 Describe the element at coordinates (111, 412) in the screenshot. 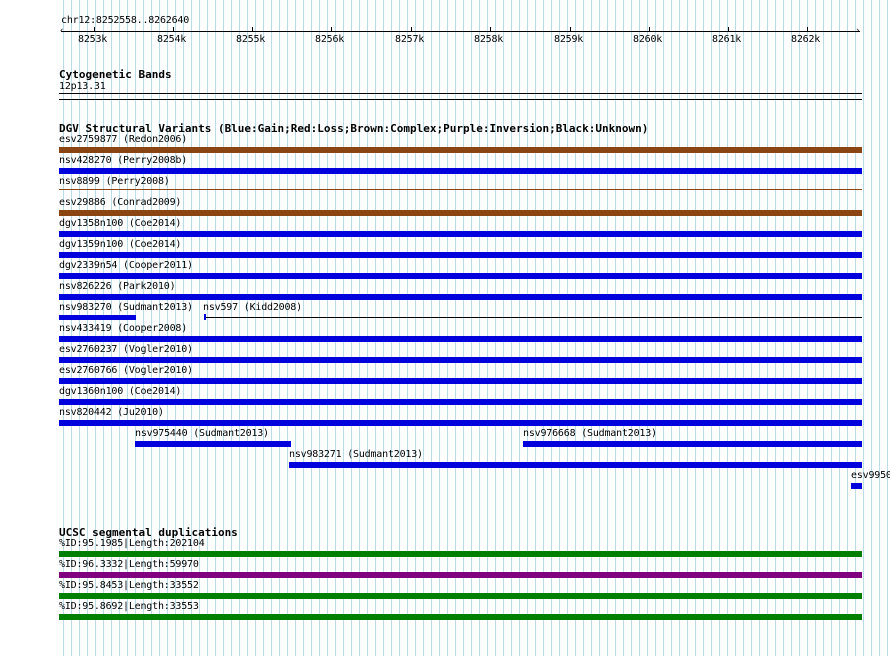

I see `dgv-variant-label: nsv820442 (Ju2010)` at that location.